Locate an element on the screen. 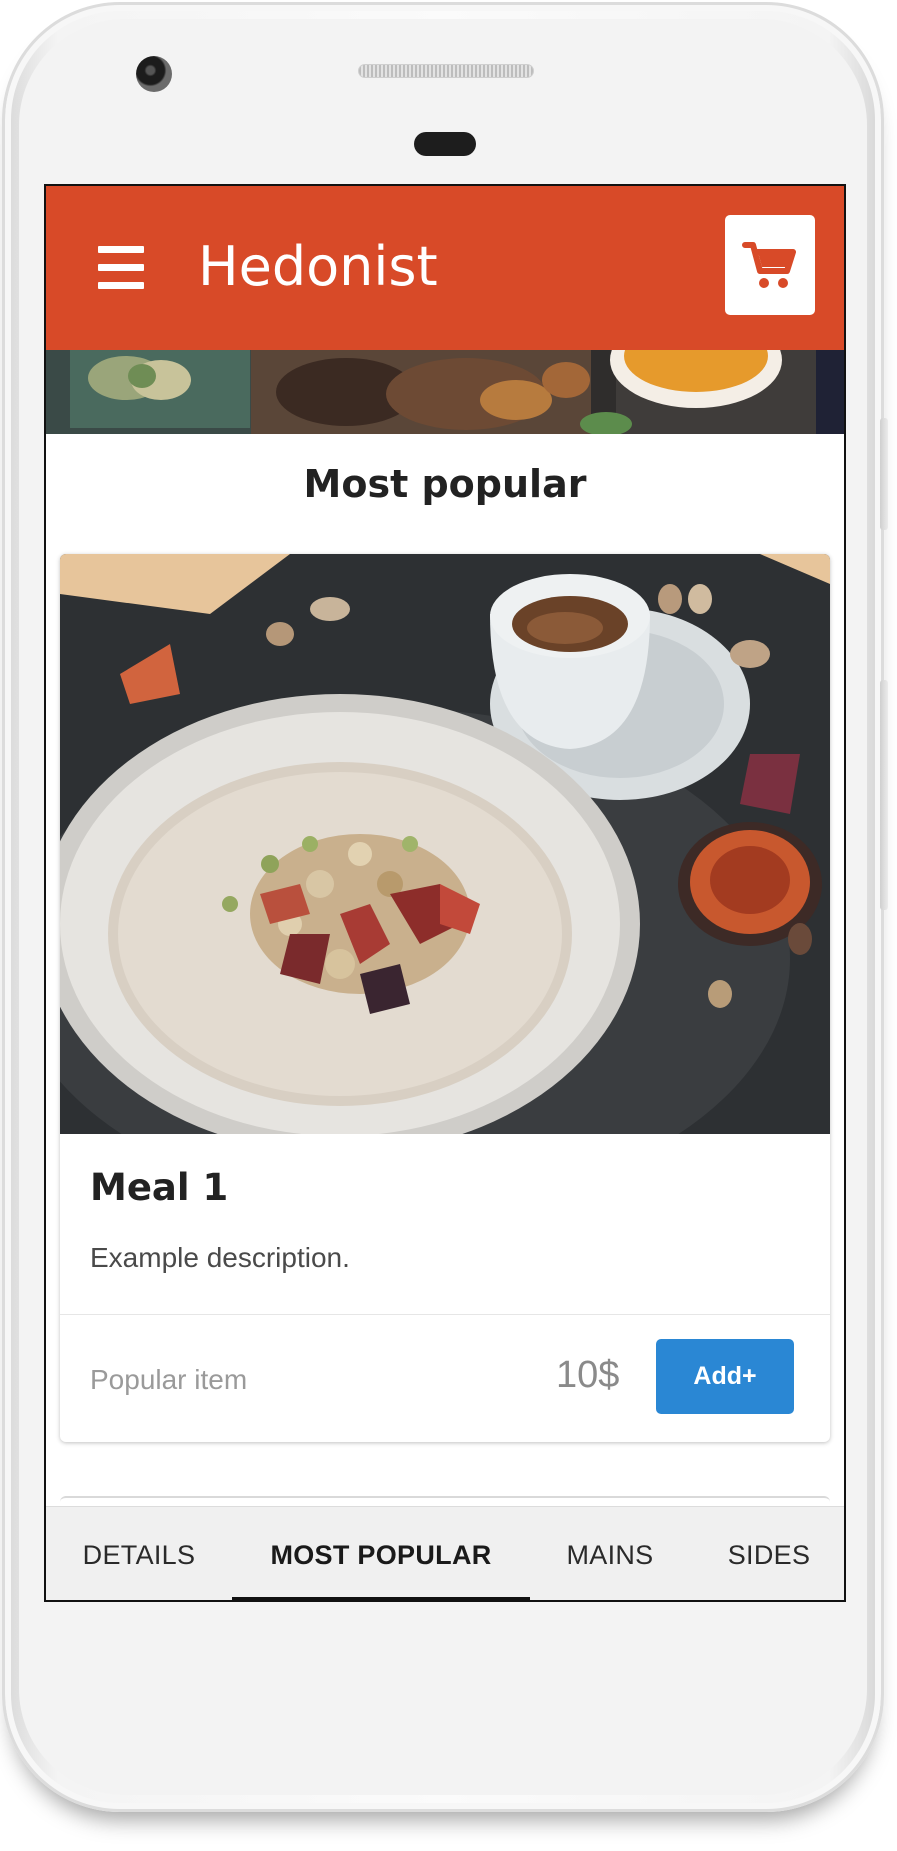 Image resolution: width=897 pixels, height=1851 pixels. front-camera-icon is located at coordinates (154, 74).